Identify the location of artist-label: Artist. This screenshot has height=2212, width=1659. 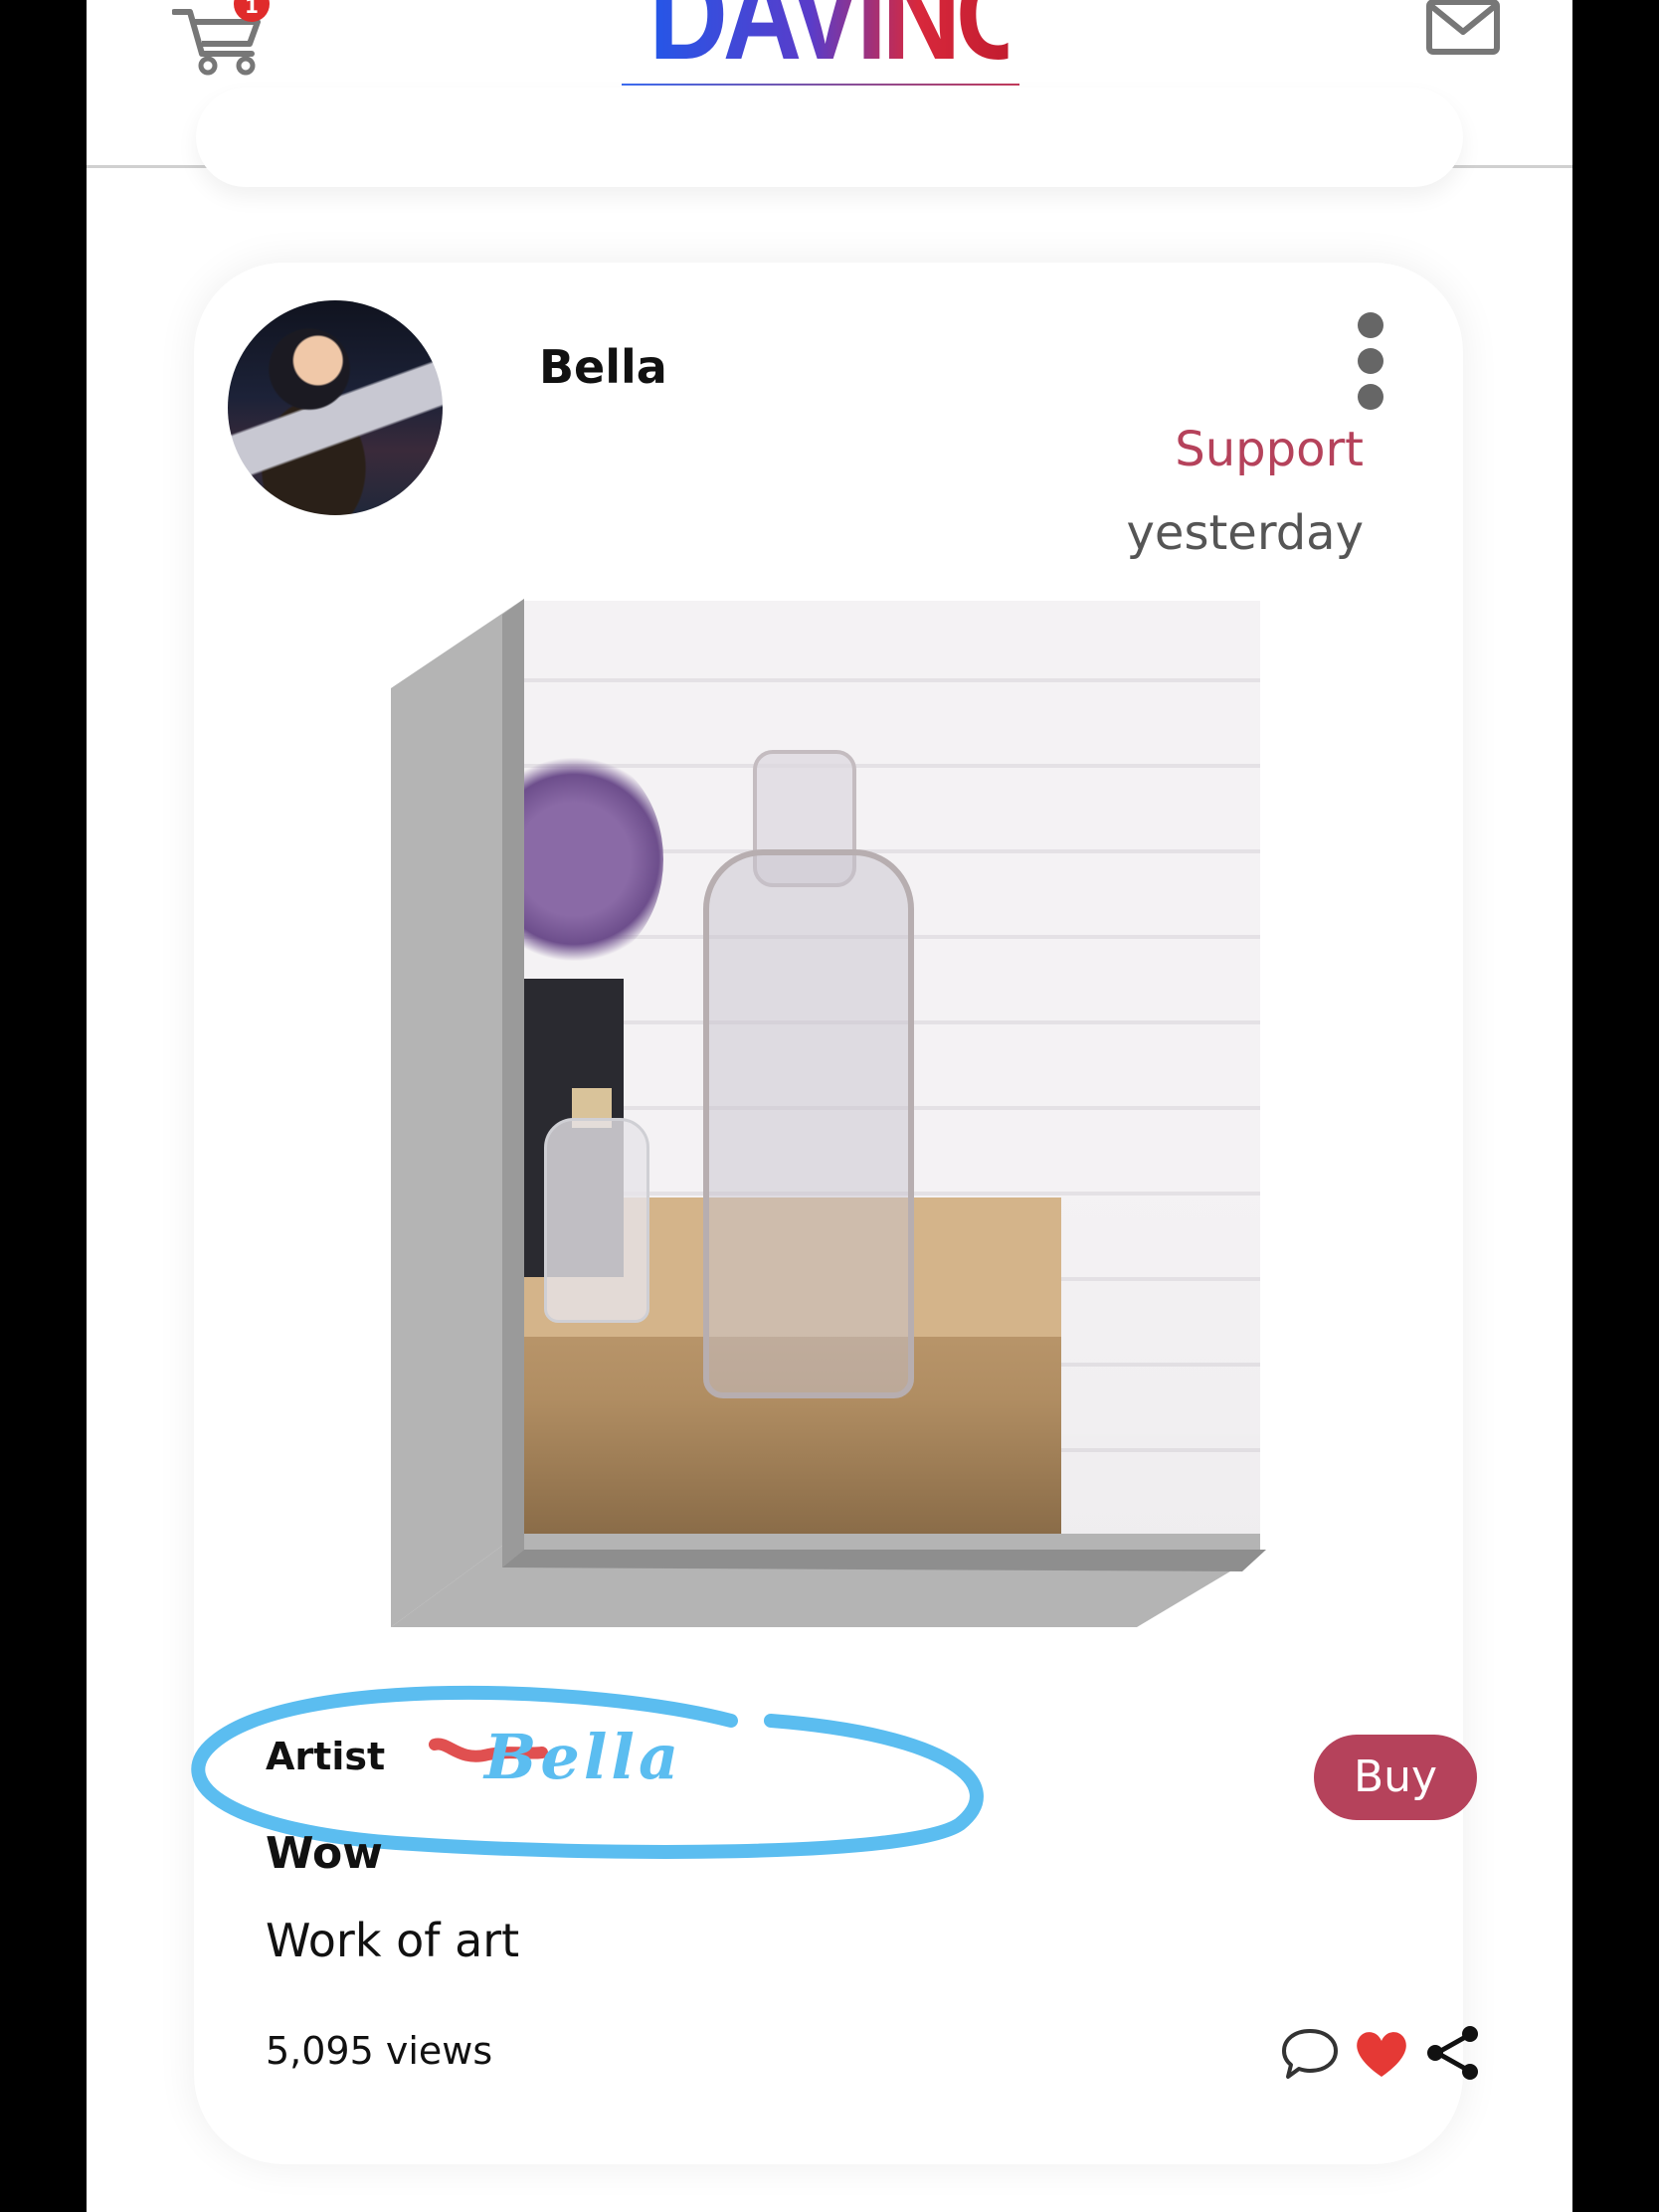
(326, 1756).